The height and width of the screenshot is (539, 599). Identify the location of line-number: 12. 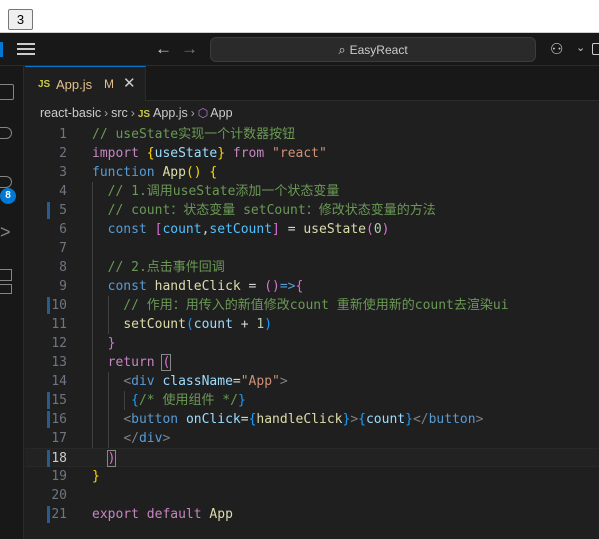
(59, 343).